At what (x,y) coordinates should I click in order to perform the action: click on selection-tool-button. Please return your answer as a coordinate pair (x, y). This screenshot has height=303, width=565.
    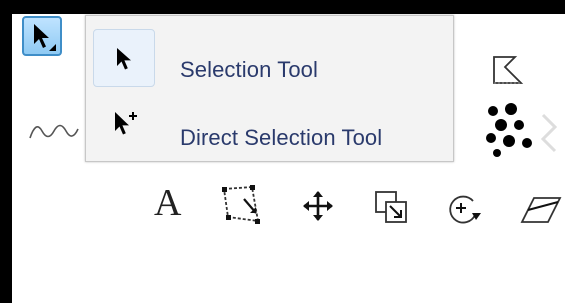
    Looking at the image, I should click on (42, 36).